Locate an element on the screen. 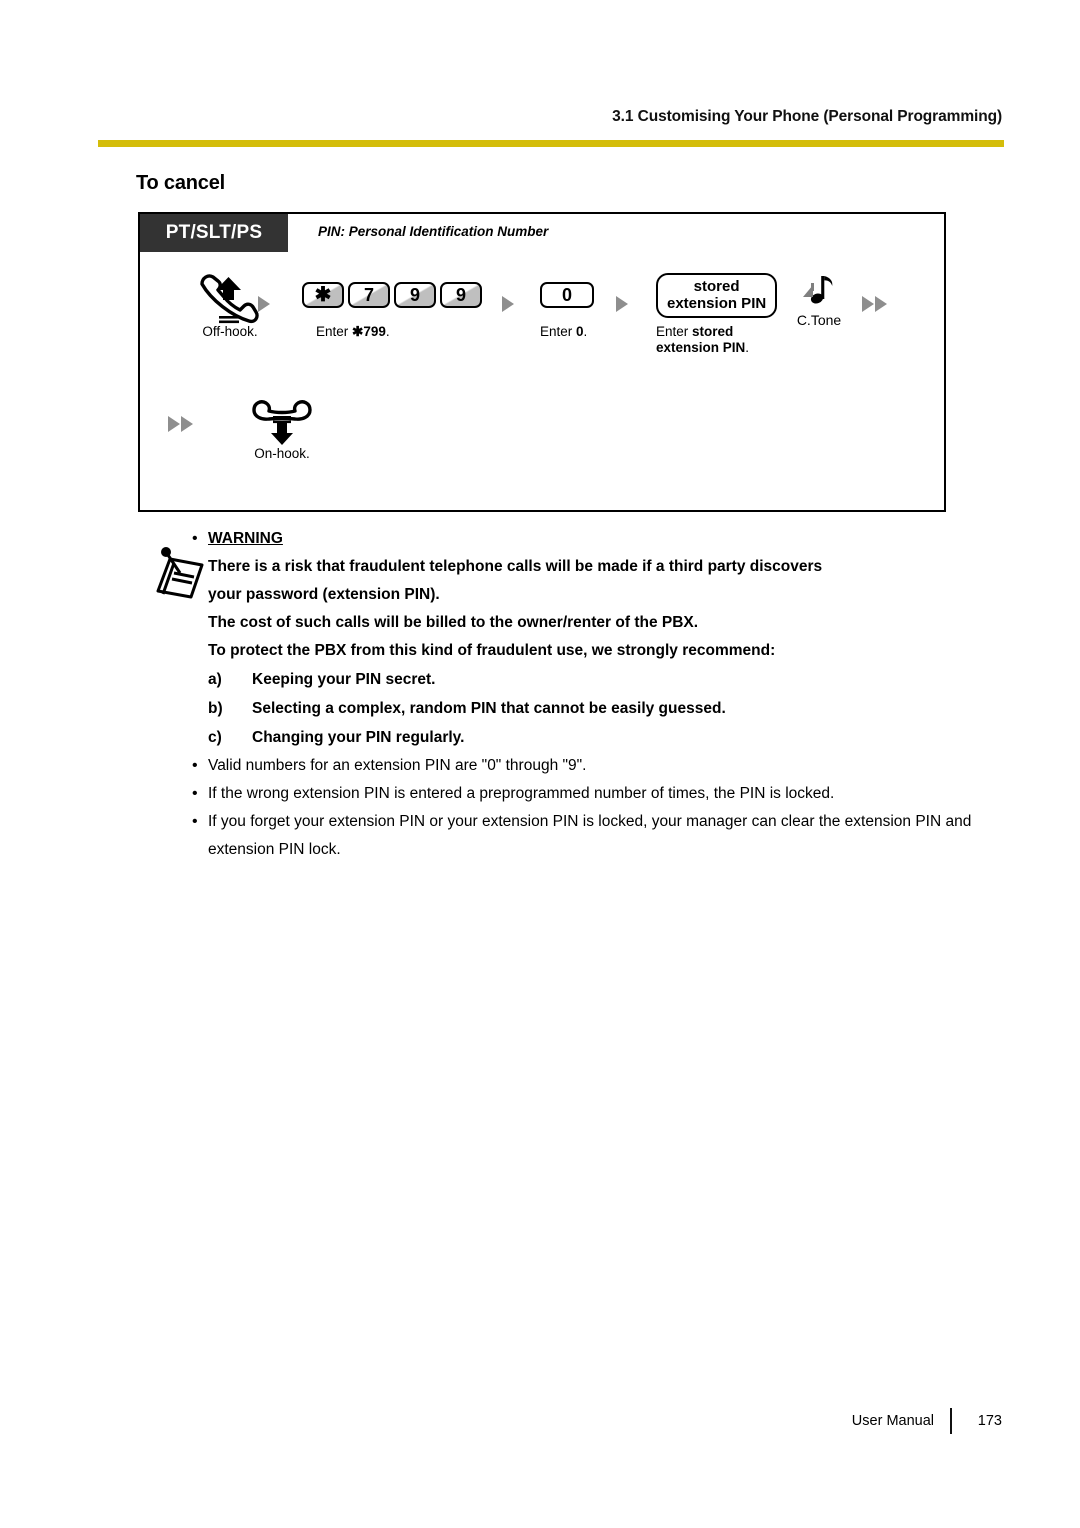 Image resolution: width=1080 pixels, height=1528 pixels. step-caption-enter-stored-pin: Enter stored extension PIN. is located at coordinates (703, 339).